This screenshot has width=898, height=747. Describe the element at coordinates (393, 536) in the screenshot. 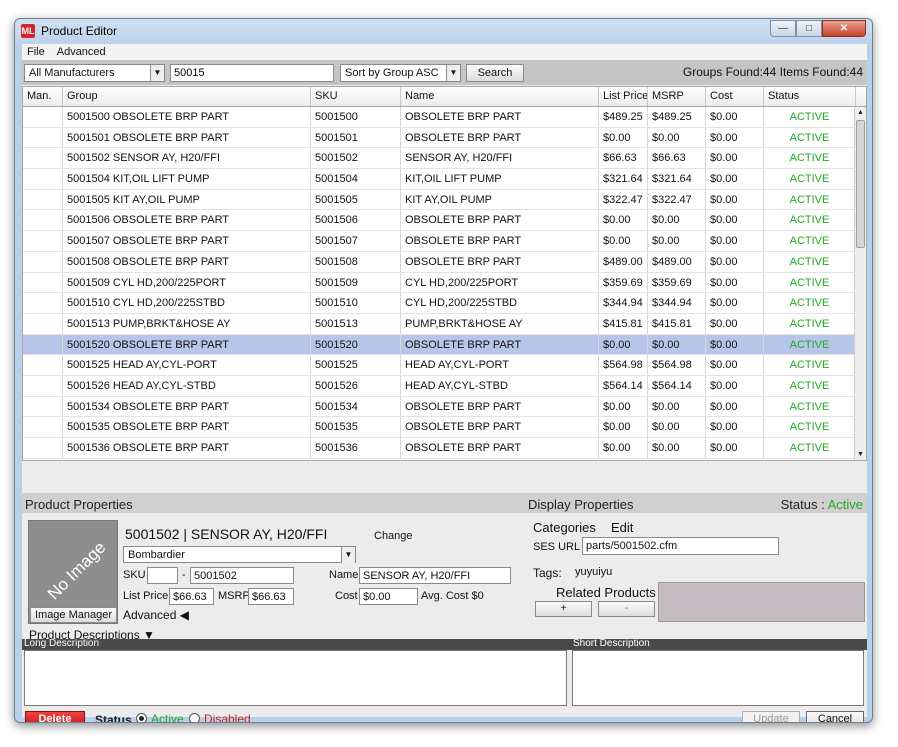

I see `change-link: Change` at that location.